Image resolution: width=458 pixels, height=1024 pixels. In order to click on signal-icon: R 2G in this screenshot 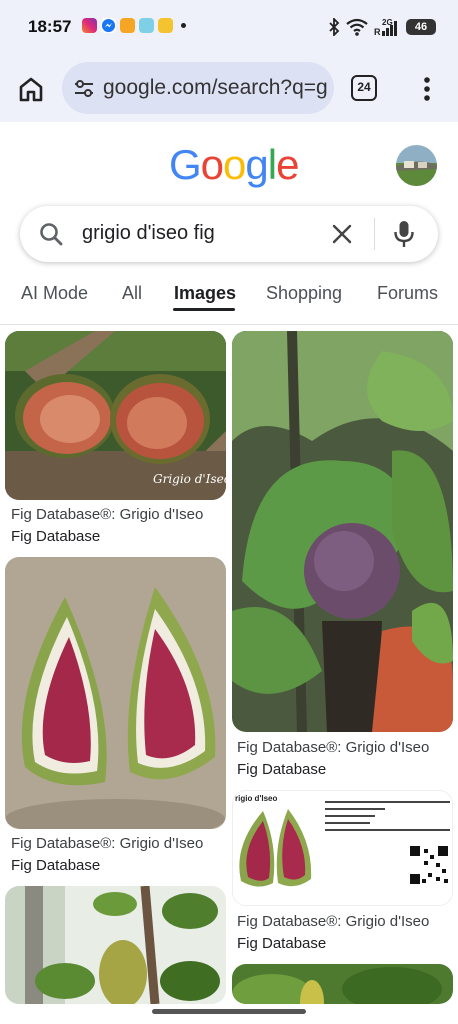, I will do `click(385, 27)`.